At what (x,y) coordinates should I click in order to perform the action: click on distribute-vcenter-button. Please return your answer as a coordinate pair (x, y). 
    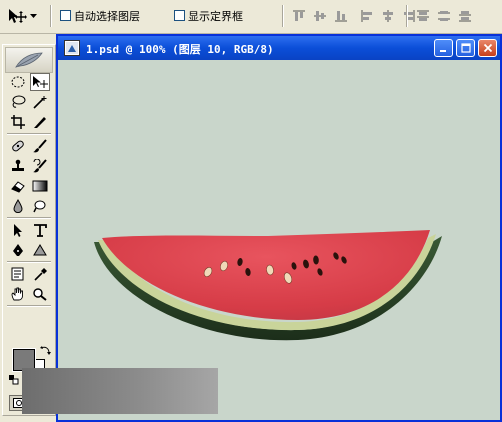
    Looking at the image, I should click on (443, 15).